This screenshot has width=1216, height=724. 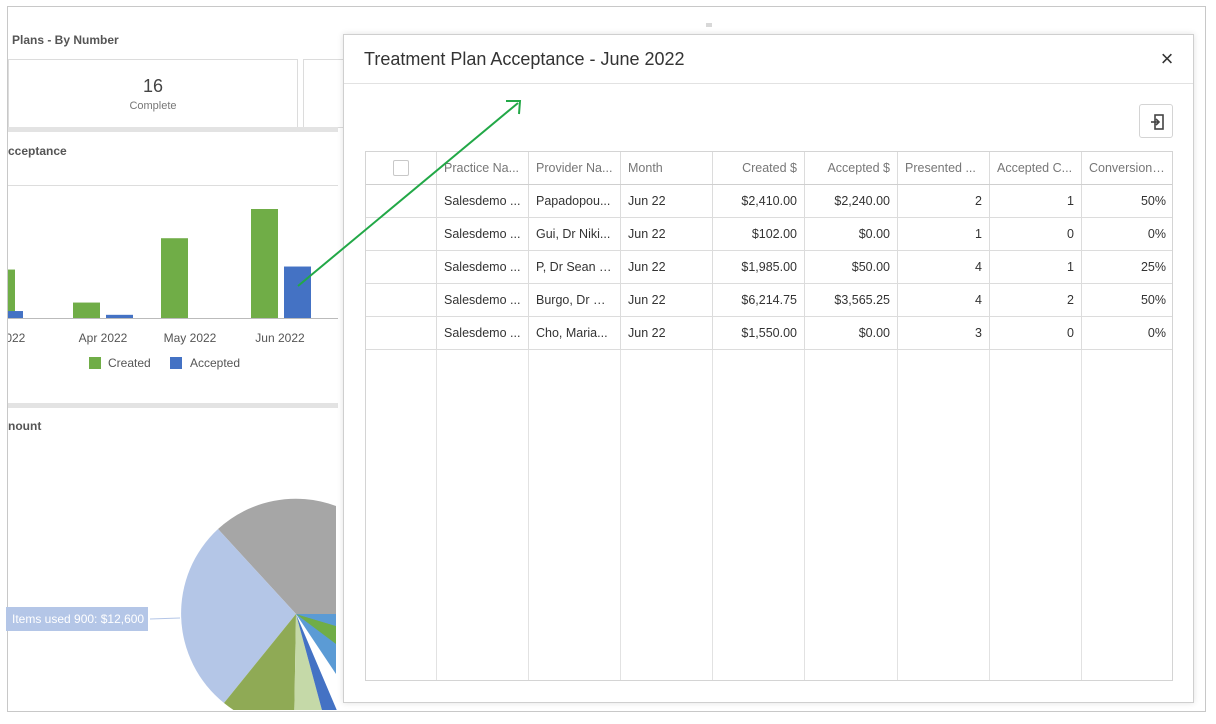 I want to click on cell-created: $1,550.00, so click(x=758, y=333).